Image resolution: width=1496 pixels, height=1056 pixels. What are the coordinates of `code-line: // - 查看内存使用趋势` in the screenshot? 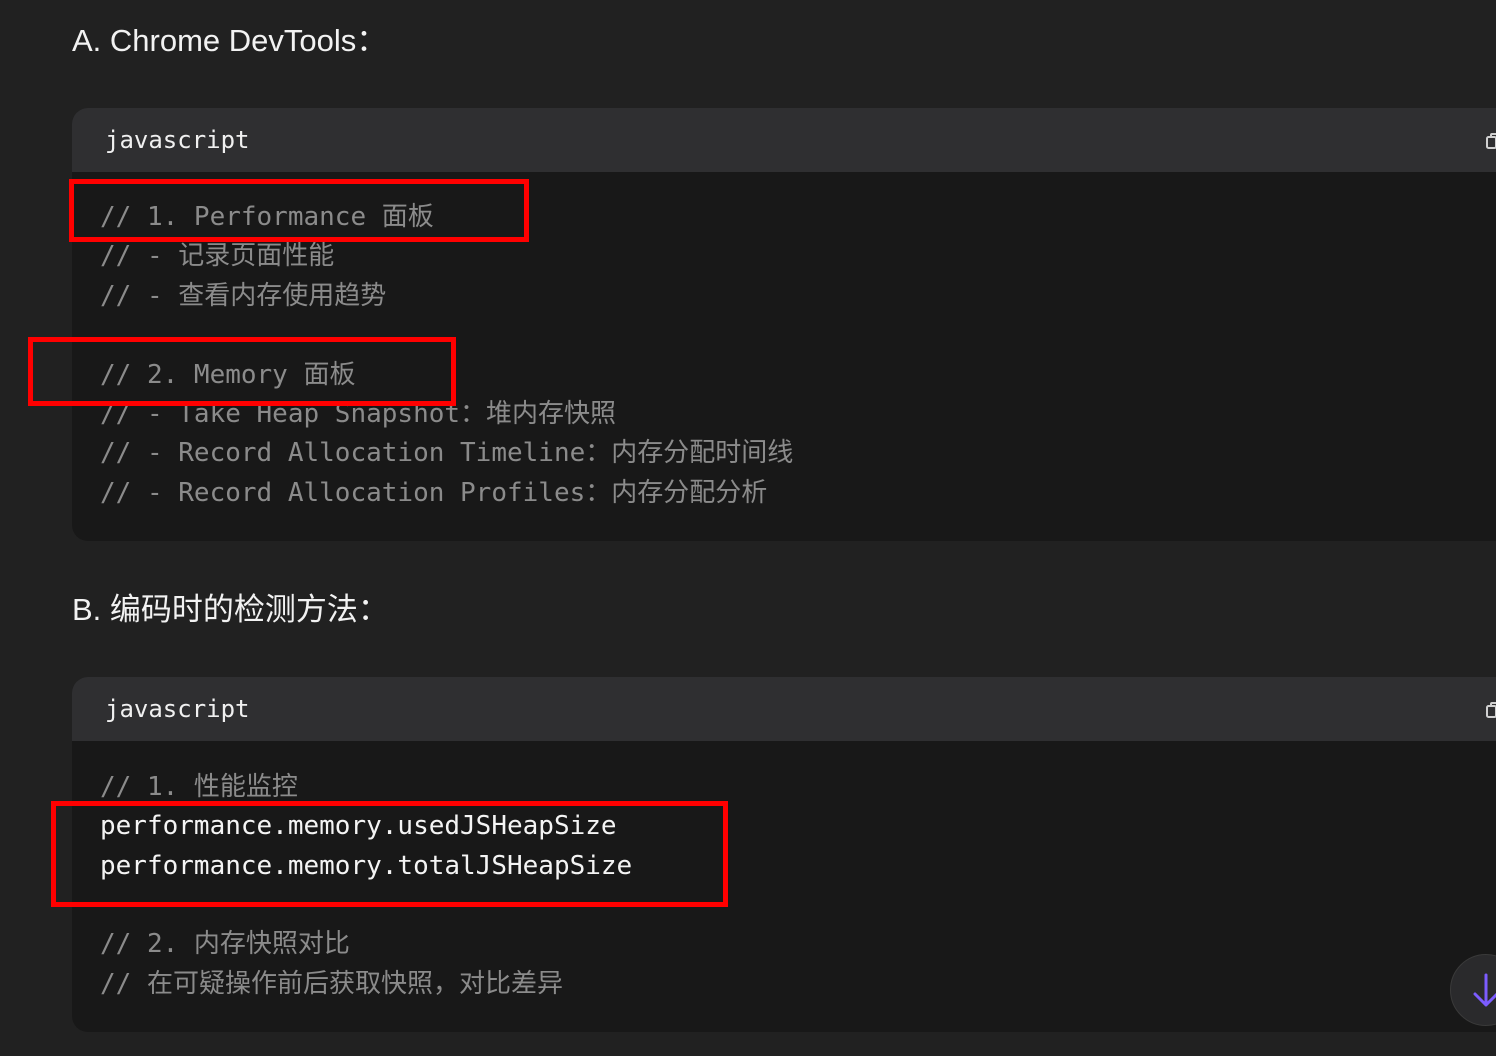 It's located at (243, 296).